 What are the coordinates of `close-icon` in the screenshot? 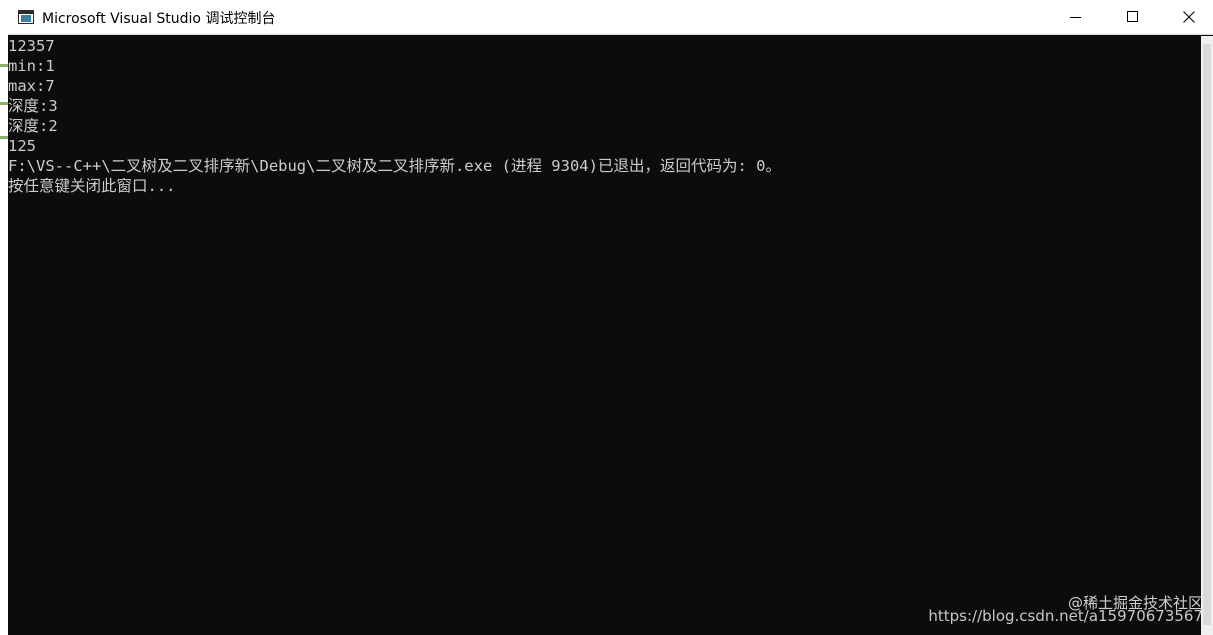 It's located at (1189, 17).